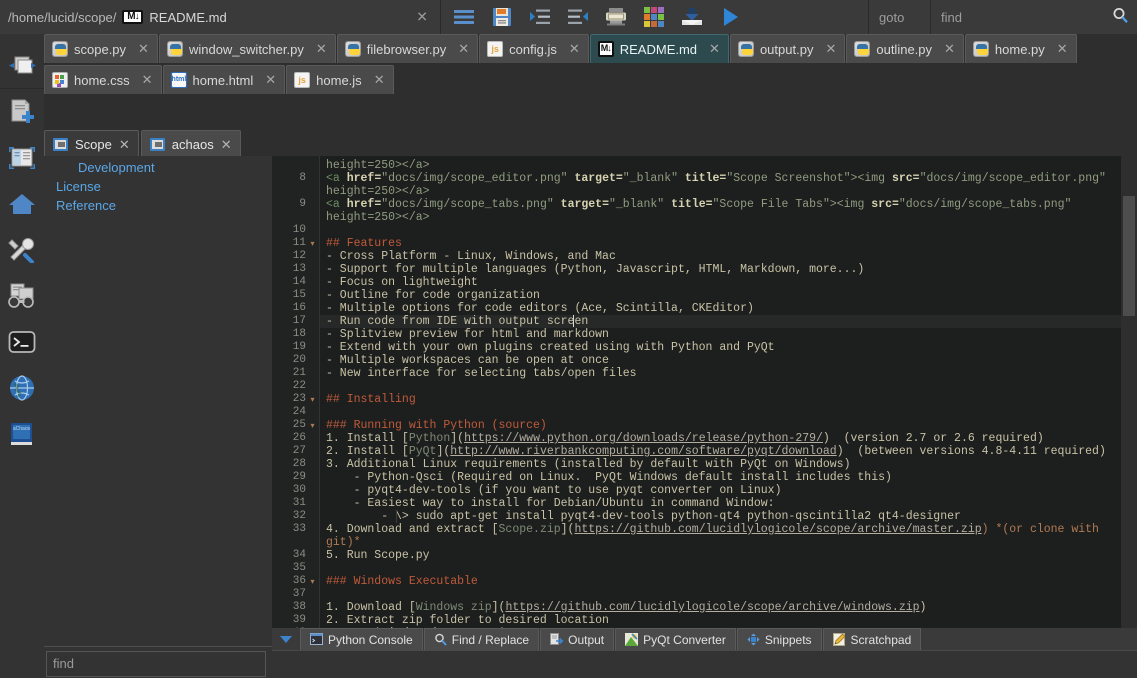  Describe the element at coordinates (247, 48) in the screenshot. I see `file-tab-window-switcher-py: window_switcher.py ✕` at that location.